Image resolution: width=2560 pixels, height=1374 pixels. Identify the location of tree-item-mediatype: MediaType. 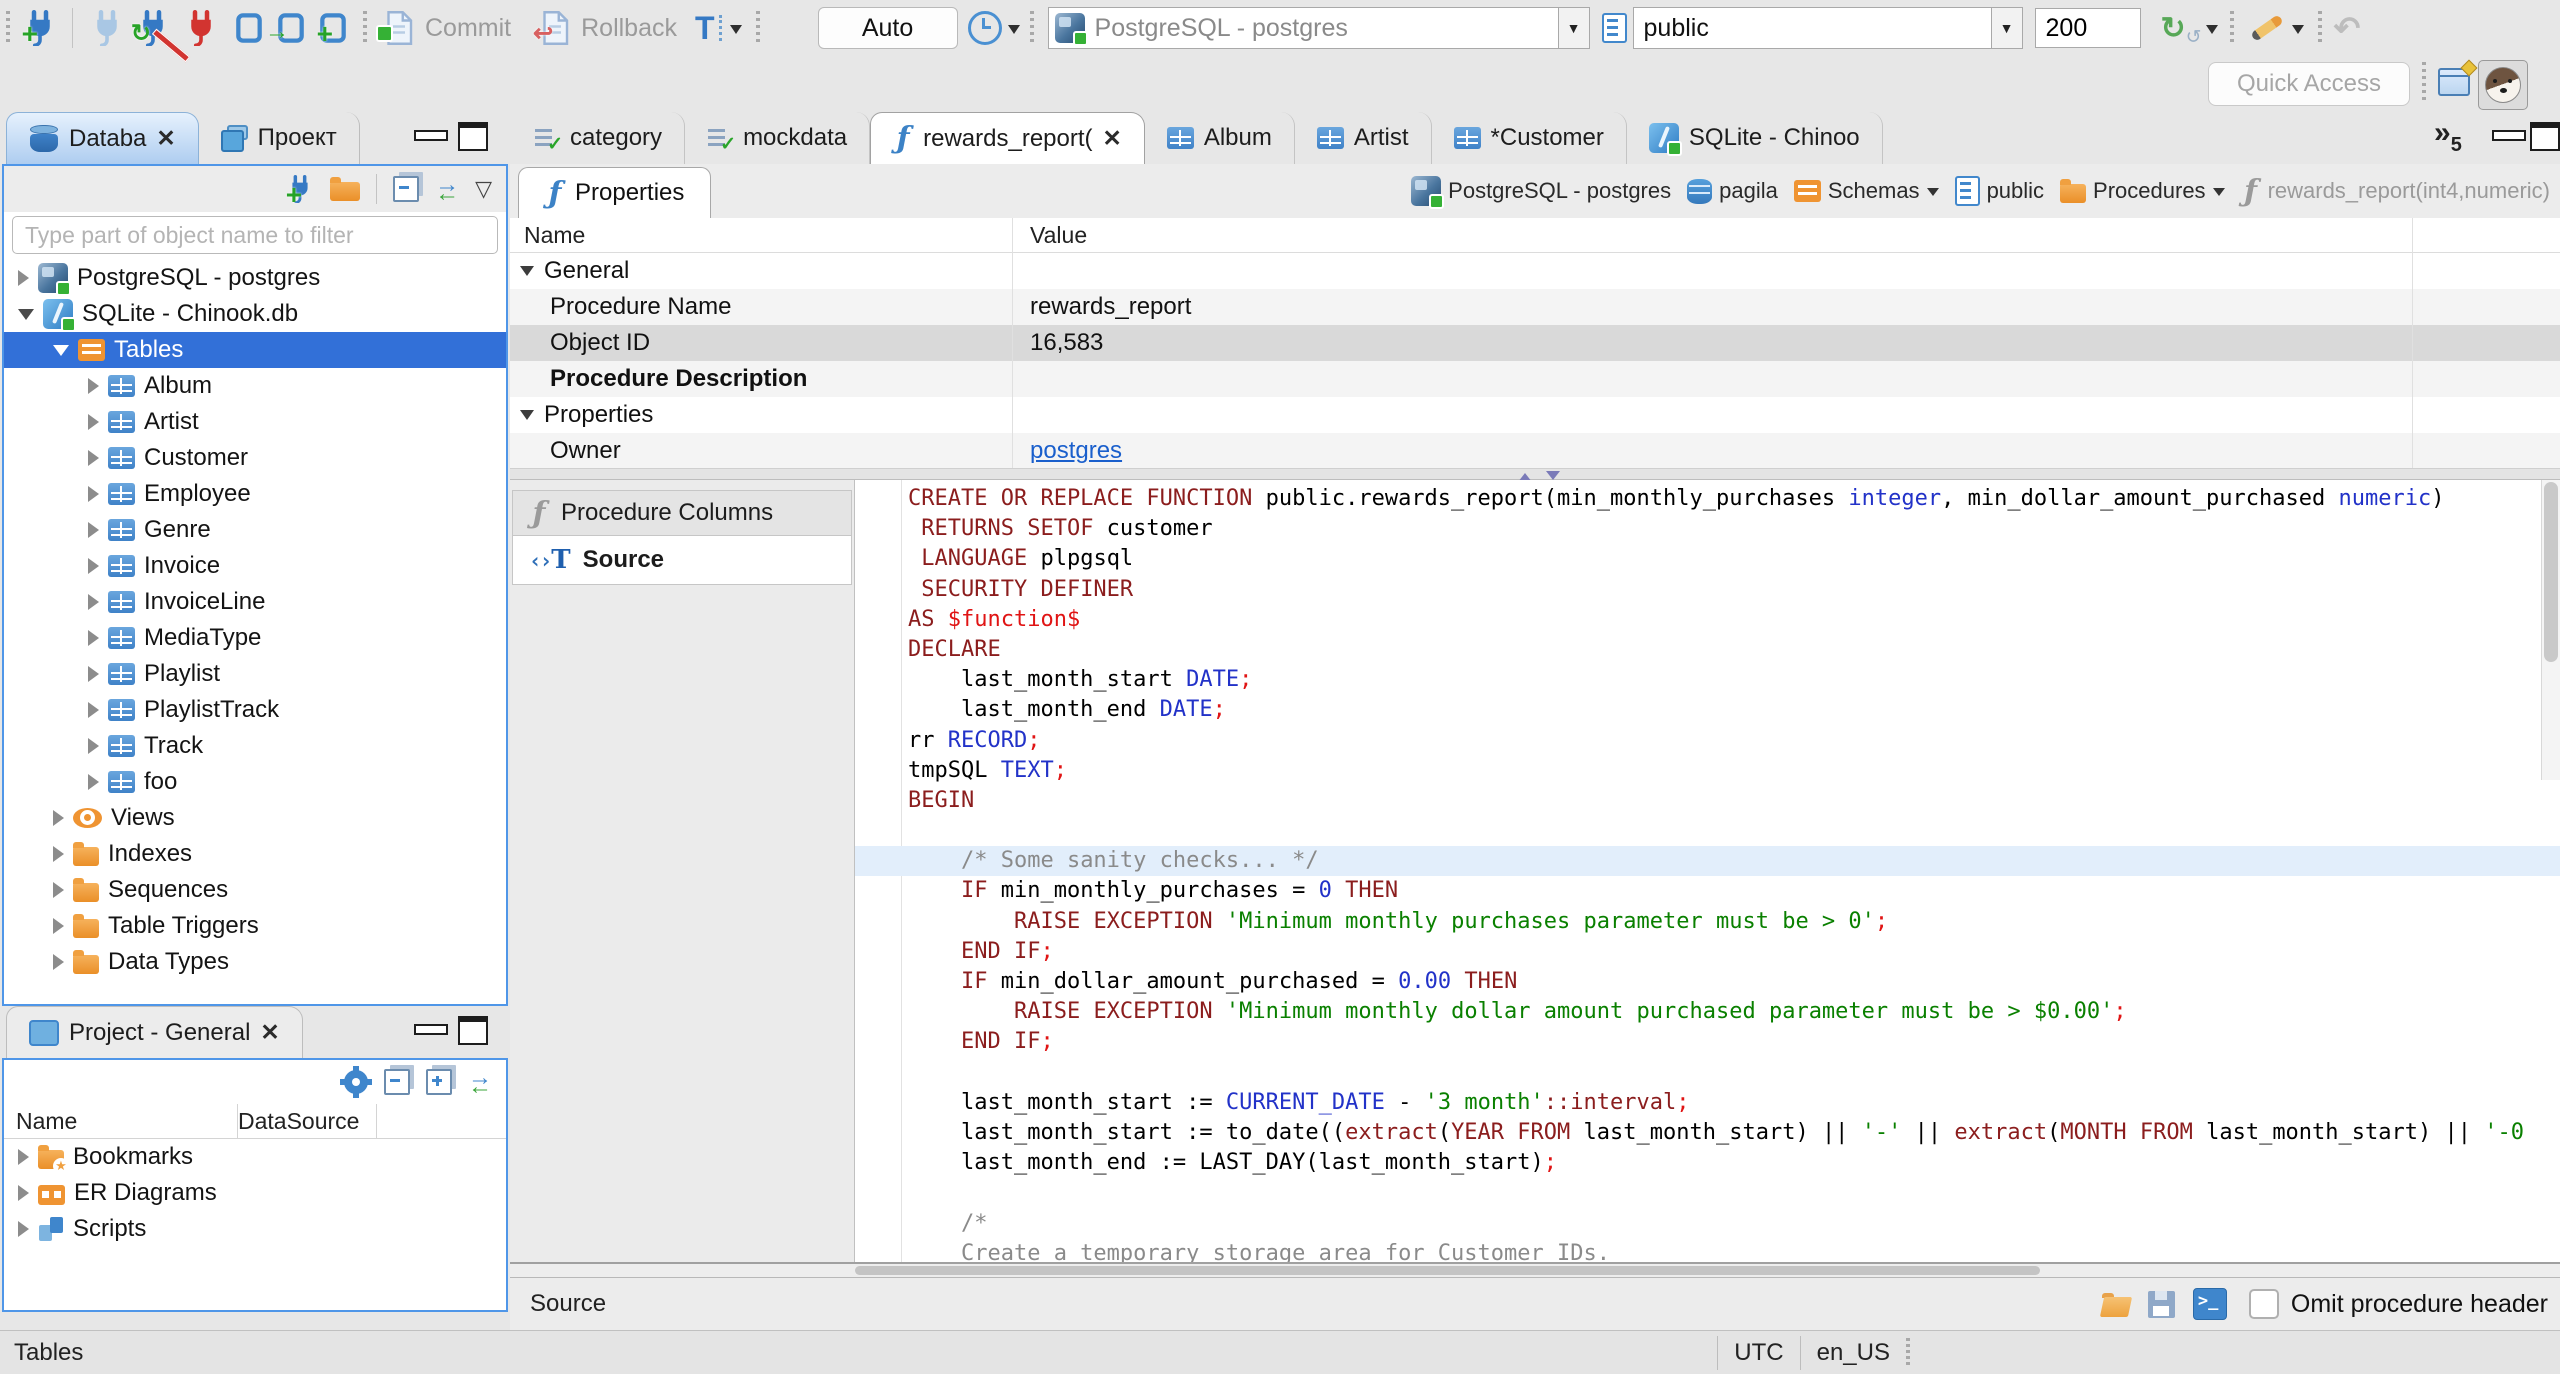
(255, 638).